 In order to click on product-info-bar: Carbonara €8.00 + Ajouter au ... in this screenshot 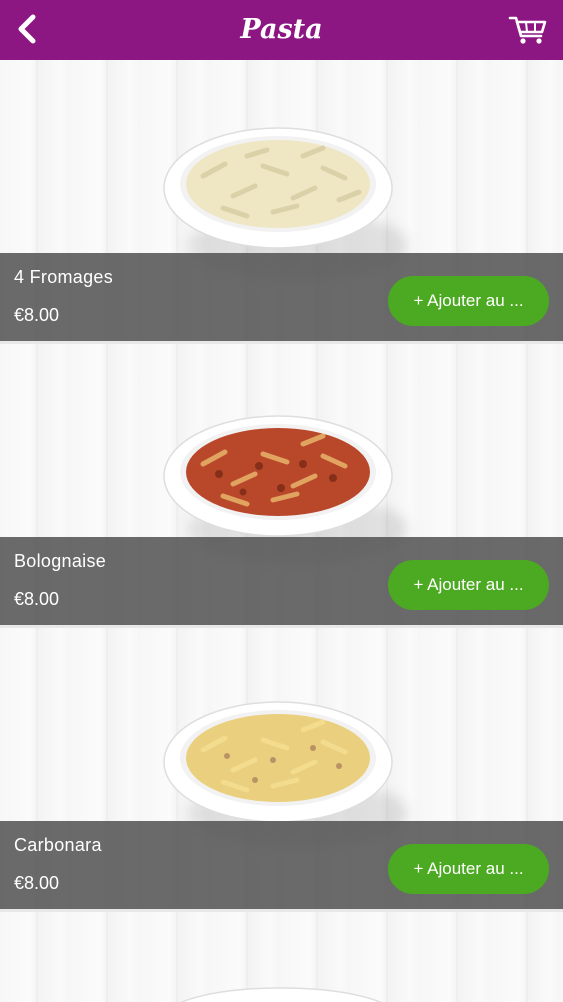, I will do `click(281, 865)`.